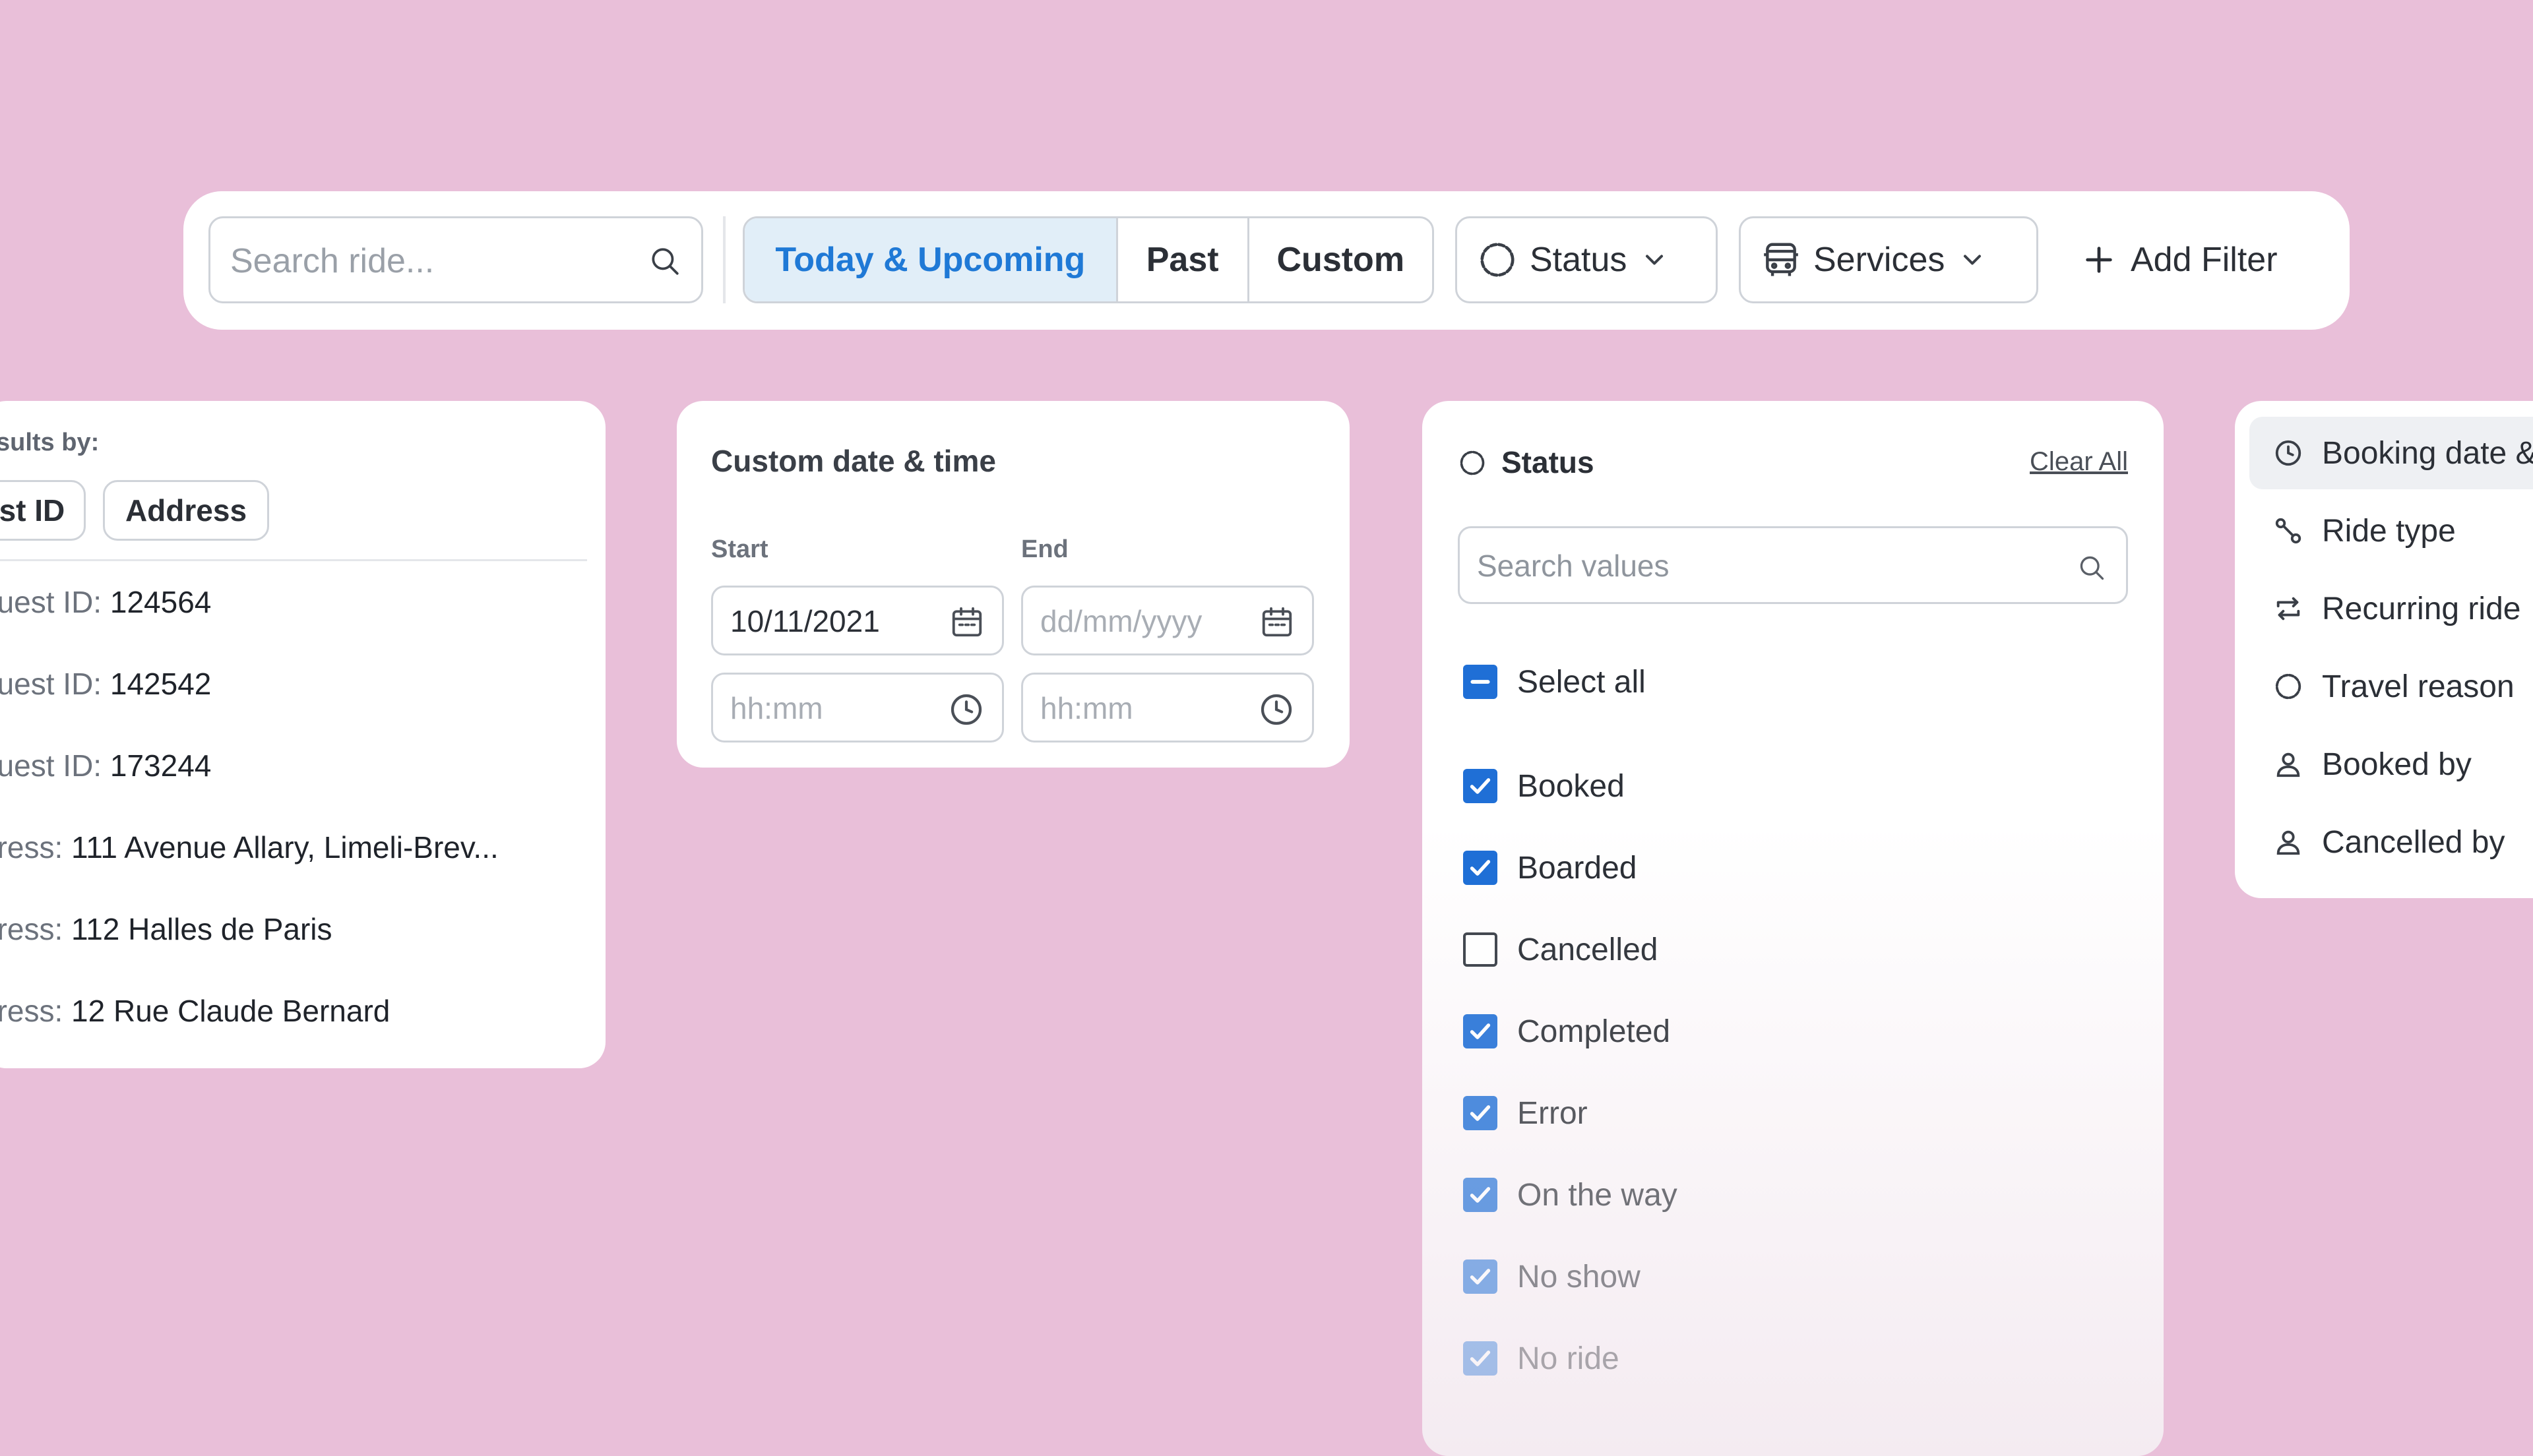 This screenshot has width=2533, height=1456. I want to click on plus-icon, so click(2099, 260).